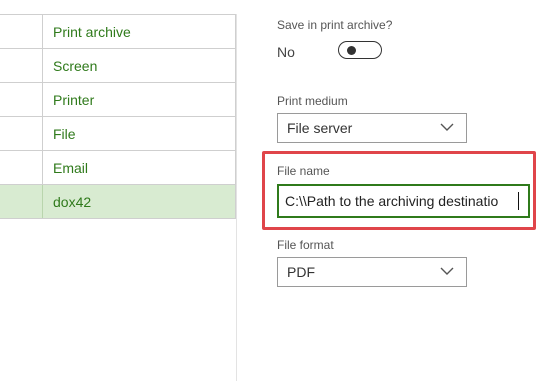  What do you see at coordinates (118, 168) in the screenshot?
I see `list-item-email: Email` at bounding box center [118, 168].